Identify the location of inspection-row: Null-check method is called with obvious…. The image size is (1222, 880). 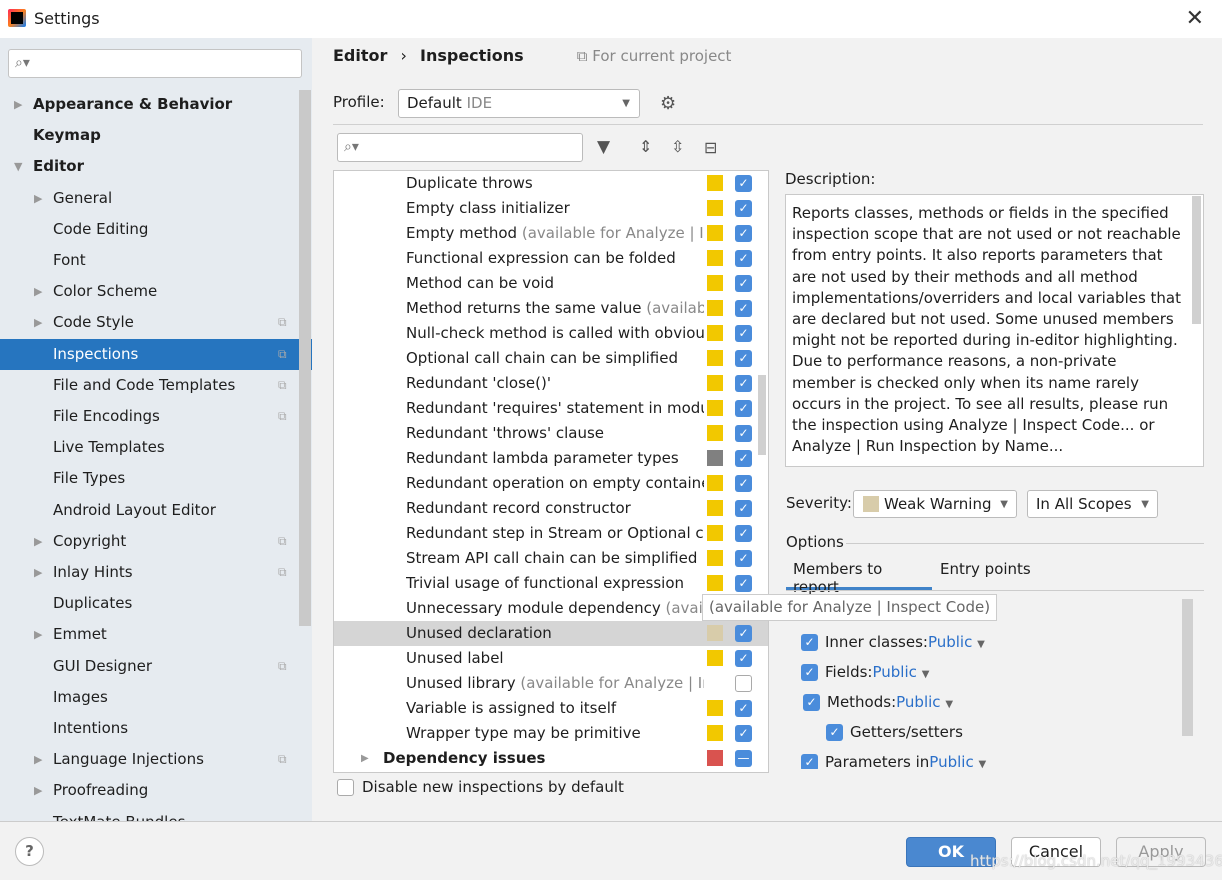
(551, 333).